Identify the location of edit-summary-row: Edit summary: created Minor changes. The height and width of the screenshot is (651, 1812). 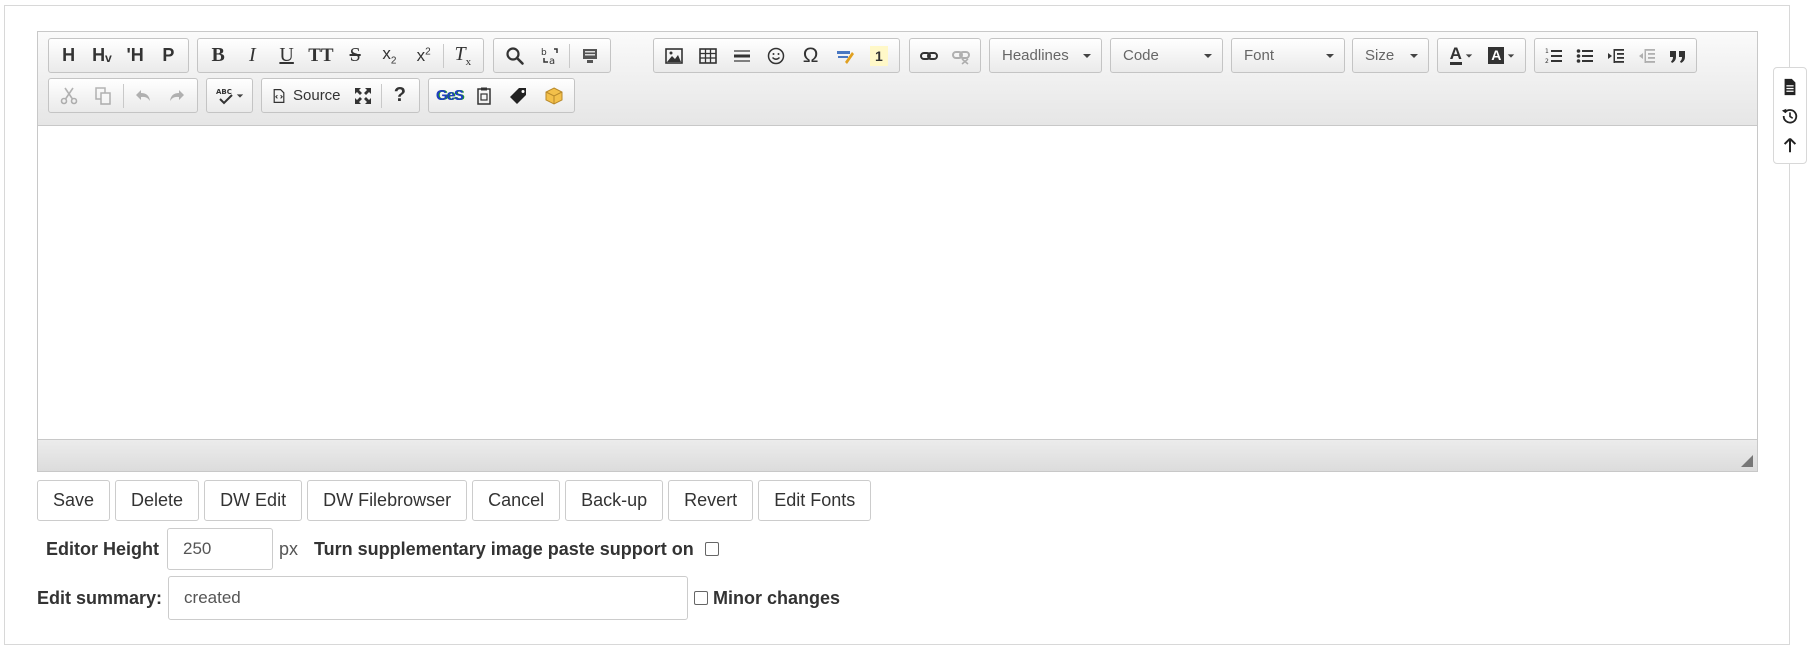
(438, 598).